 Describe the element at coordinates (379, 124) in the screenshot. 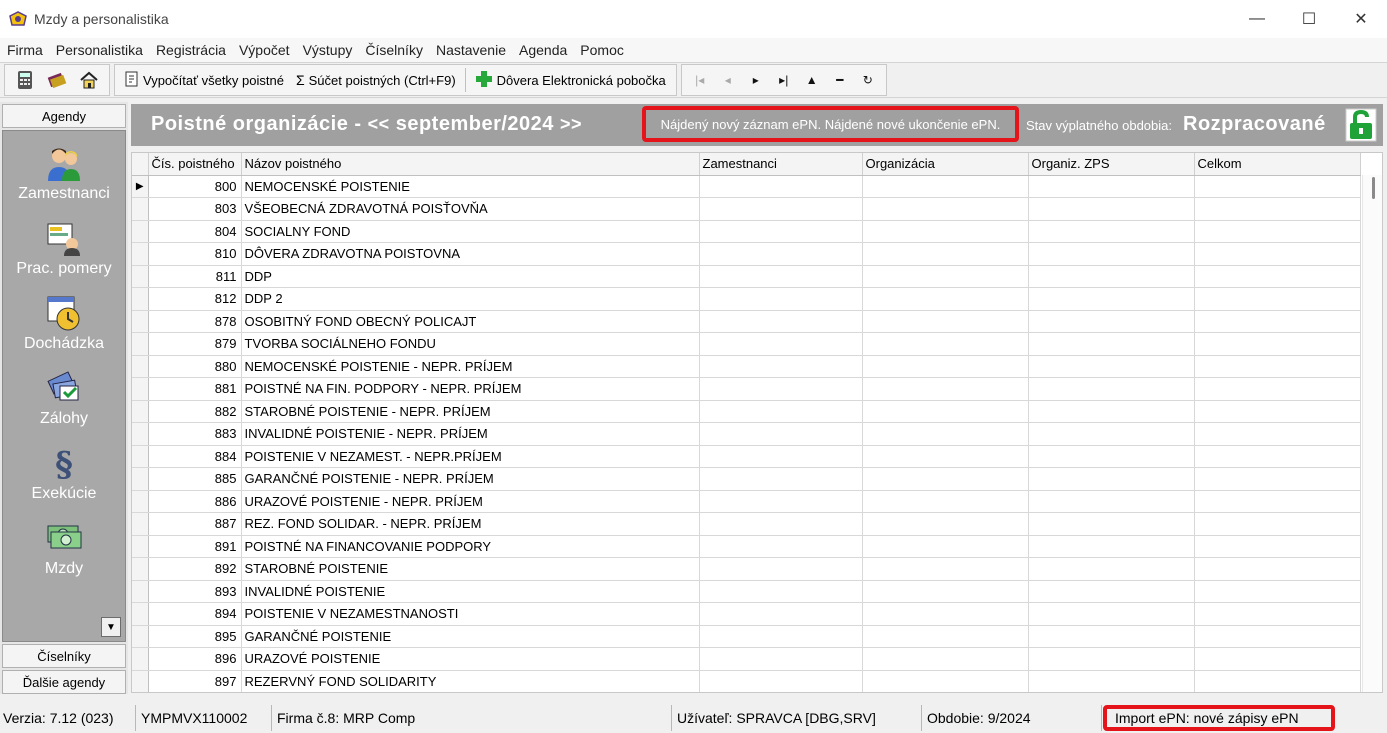

I see `period-prev-button: <<` at that location.